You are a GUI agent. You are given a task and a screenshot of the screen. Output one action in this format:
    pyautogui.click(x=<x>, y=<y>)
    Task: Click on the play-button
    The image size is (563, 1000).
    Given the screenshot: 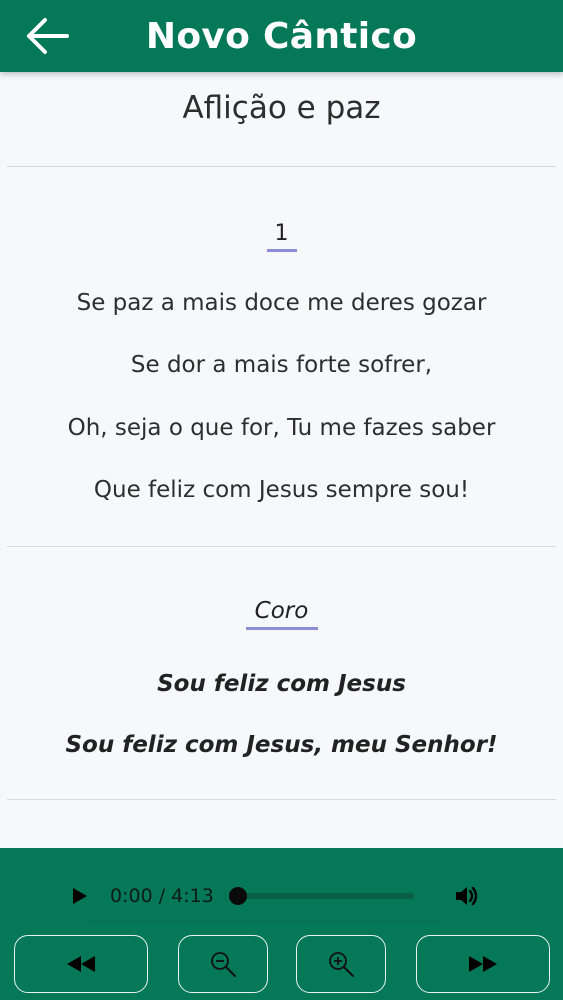 What is the action you would take?
    pyautogui.click(x=80, y=896)
    